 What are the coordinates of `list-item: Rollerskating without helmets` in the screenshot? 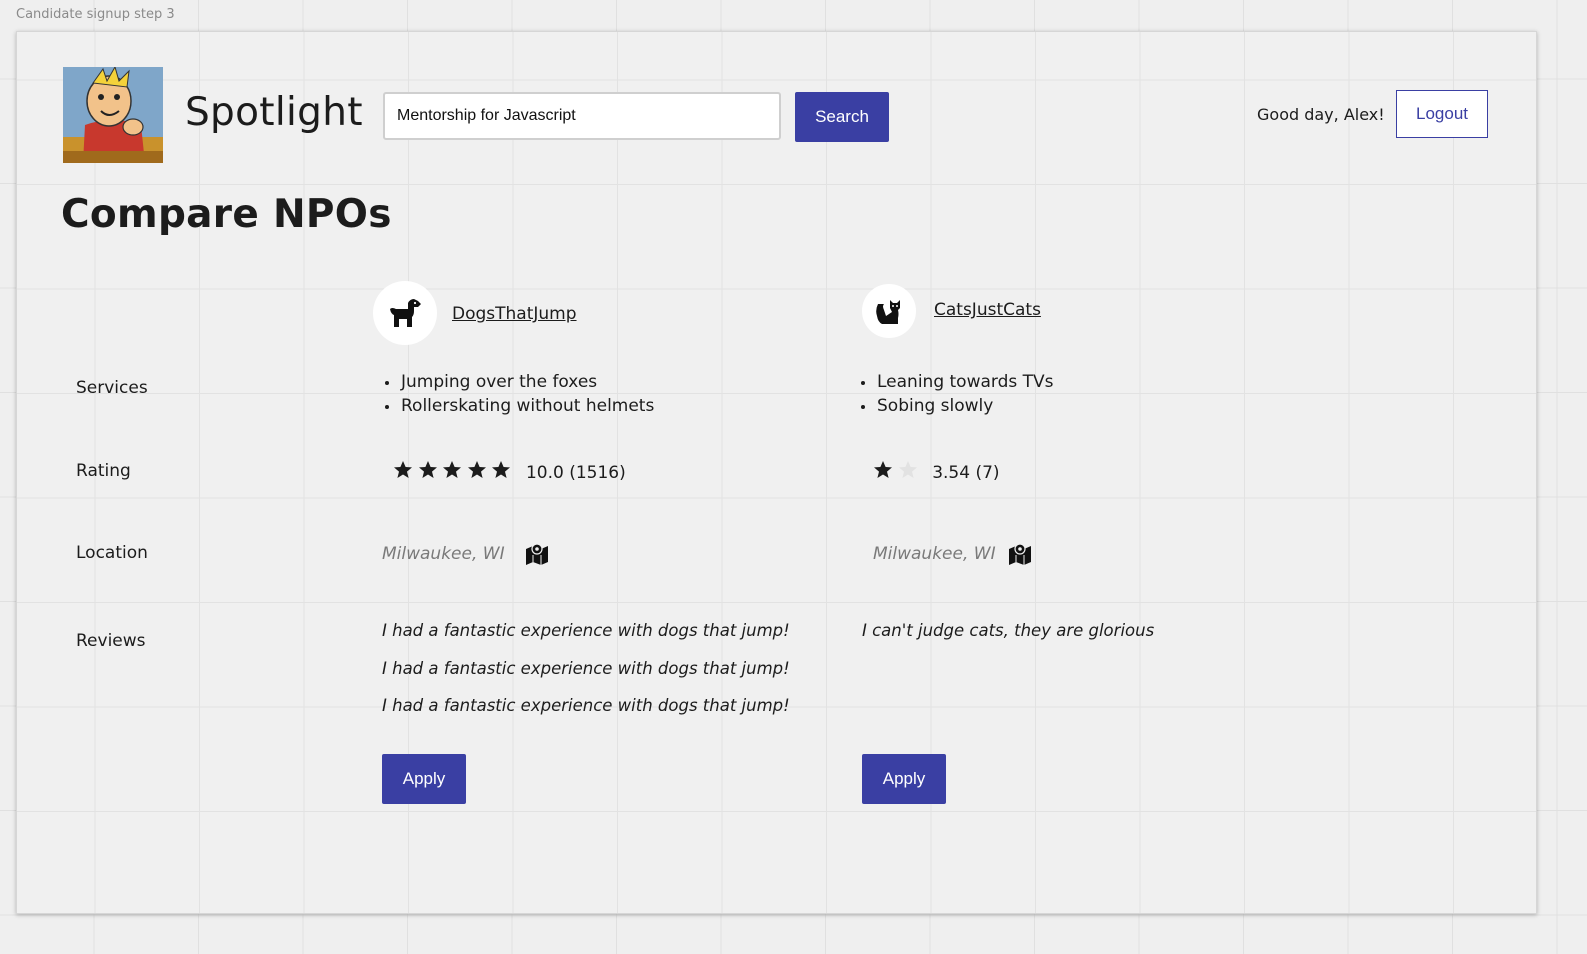 It's located at (518, 406).